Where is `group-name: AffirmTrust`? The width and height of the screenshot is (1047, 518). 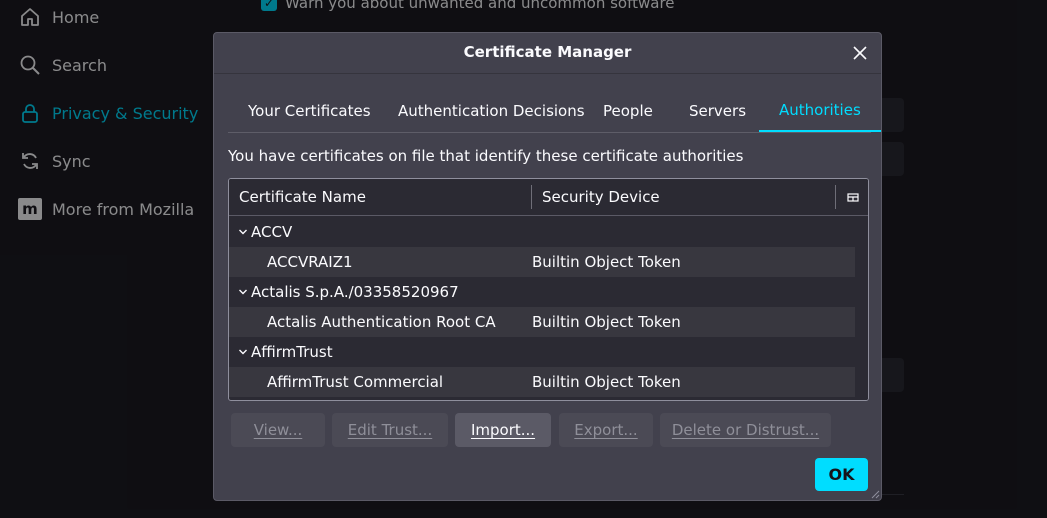 group-name: AffirmTrust is located at coordinates (292, 352).